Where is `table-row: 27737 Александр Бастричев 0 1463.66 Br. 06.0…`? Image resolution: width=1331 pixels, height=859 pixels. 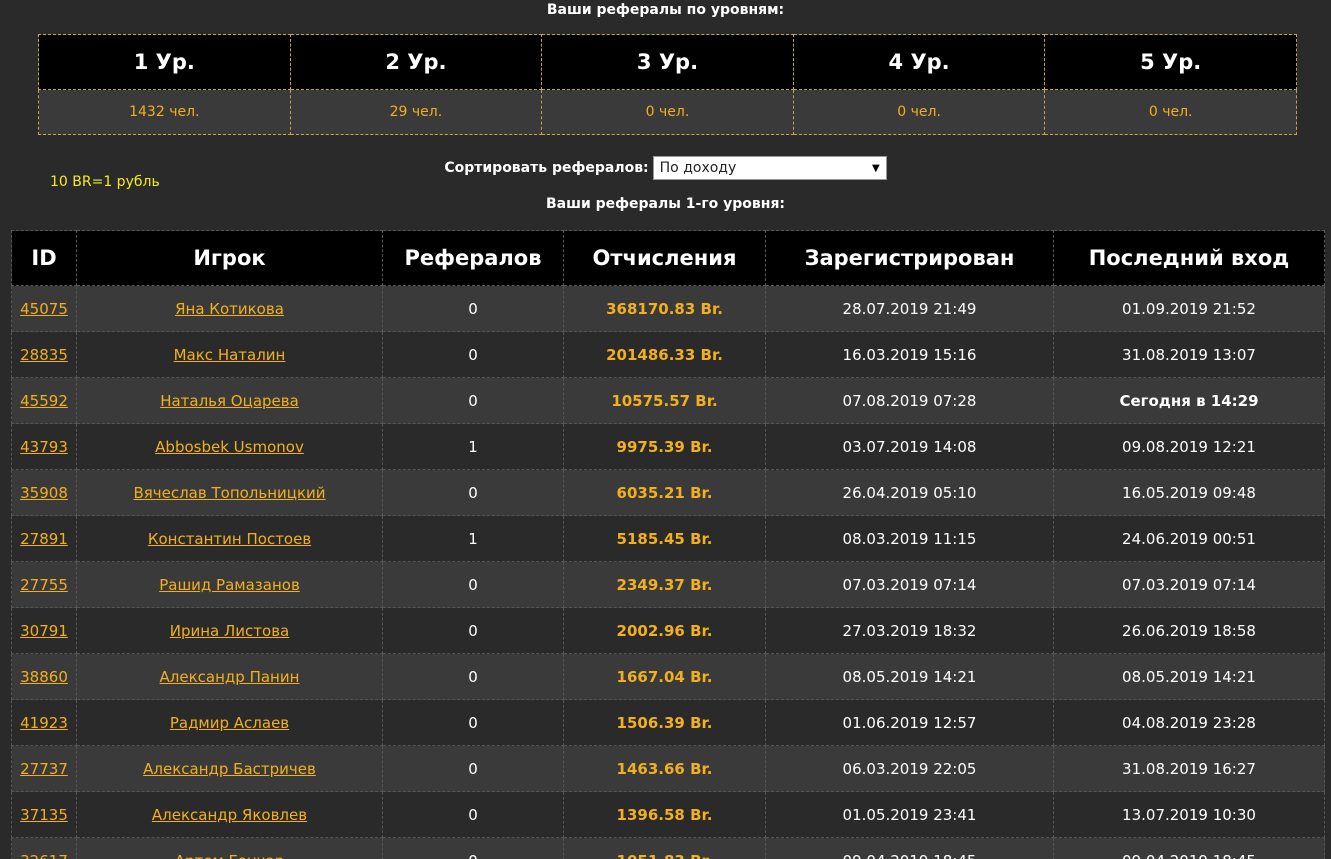
table-row: 27737 Александр Бастричев 0 1463.66 Br. 06.0… is located at coordinates (668, 768).